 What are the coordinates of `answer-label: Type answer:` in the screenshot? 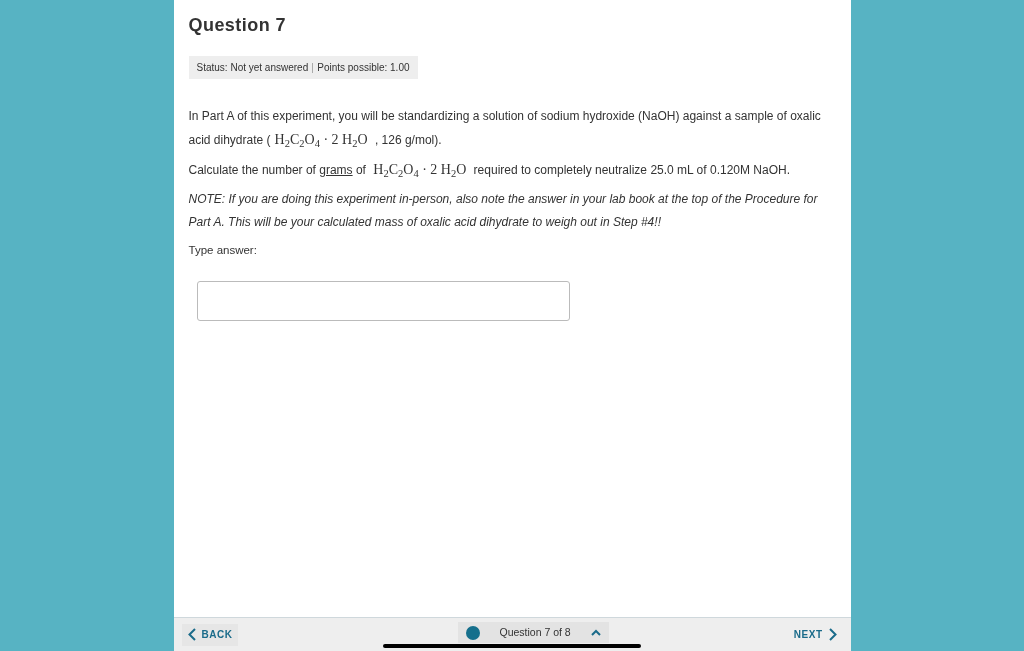 It's located at (223, 250).